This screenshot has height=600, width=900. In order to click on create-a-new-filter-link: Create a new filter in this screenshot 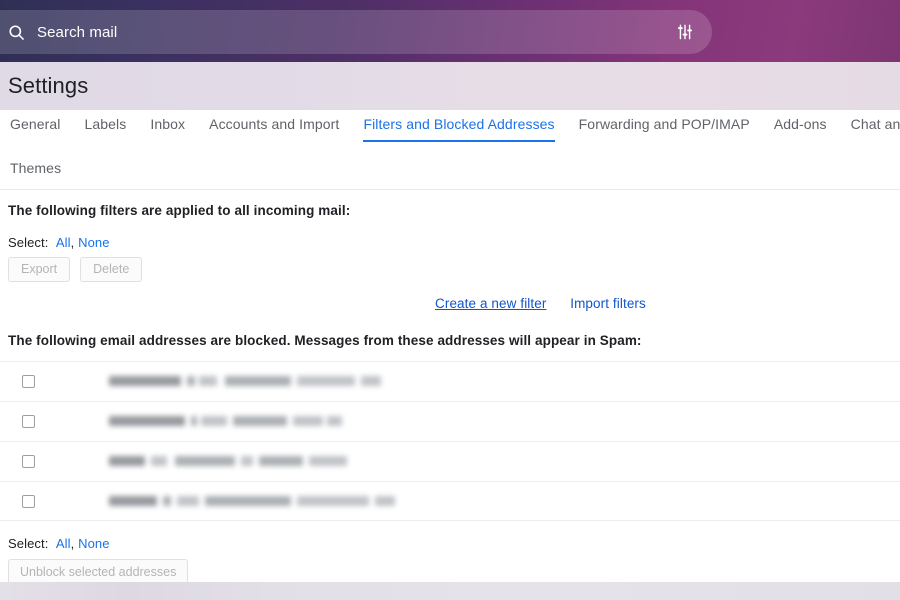, I will do `click(490, 303)`.